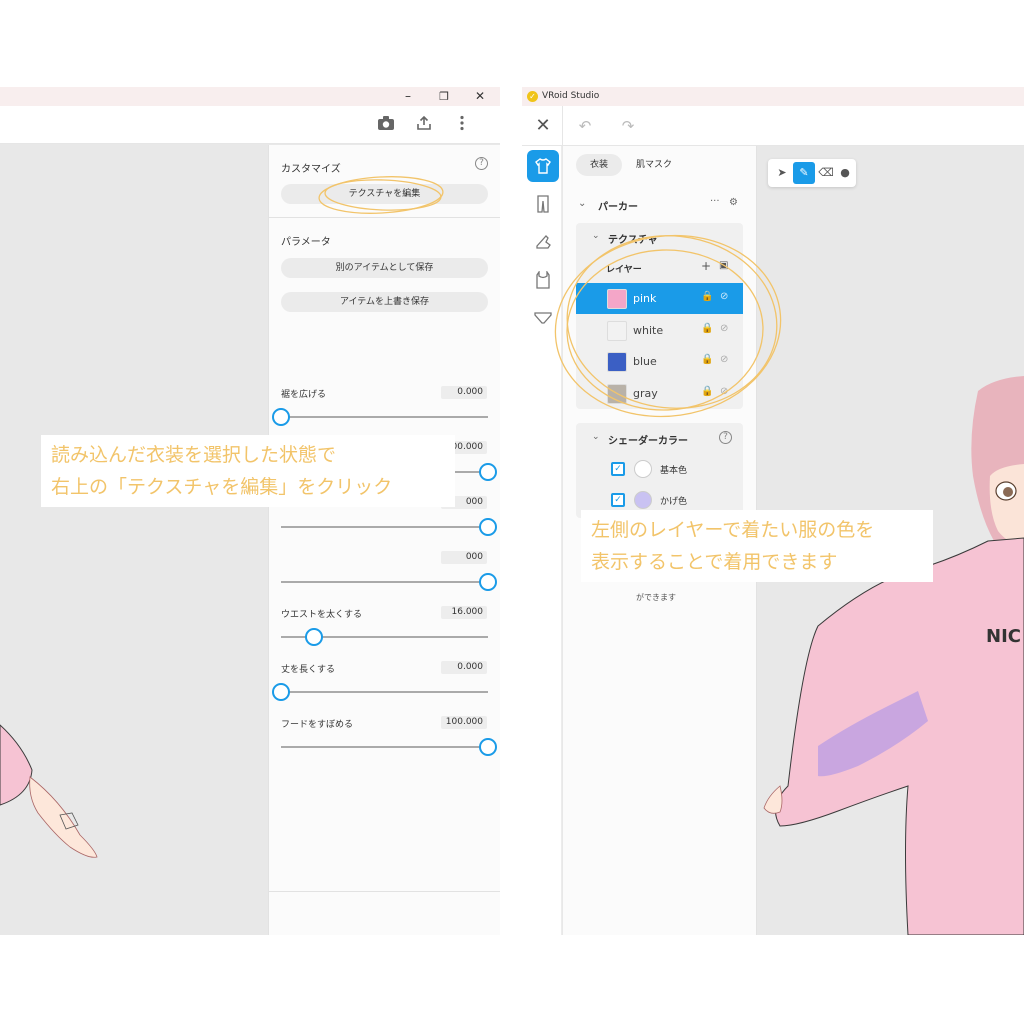 This screenshot has height=1024, width=1024. Describe the element at coordinates (304, 395) in the screenshot. I see `slider-label: 裾を広げる` at that location.